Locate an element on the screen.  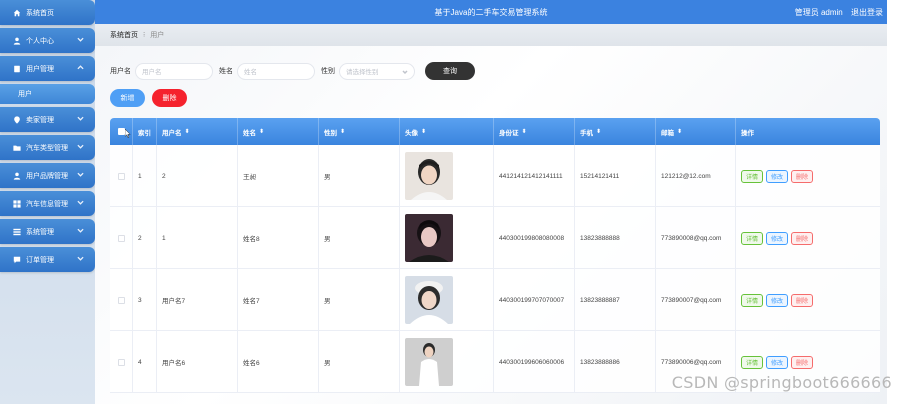
phone-cell: 13823888886 is located at coordinates (615, 362).